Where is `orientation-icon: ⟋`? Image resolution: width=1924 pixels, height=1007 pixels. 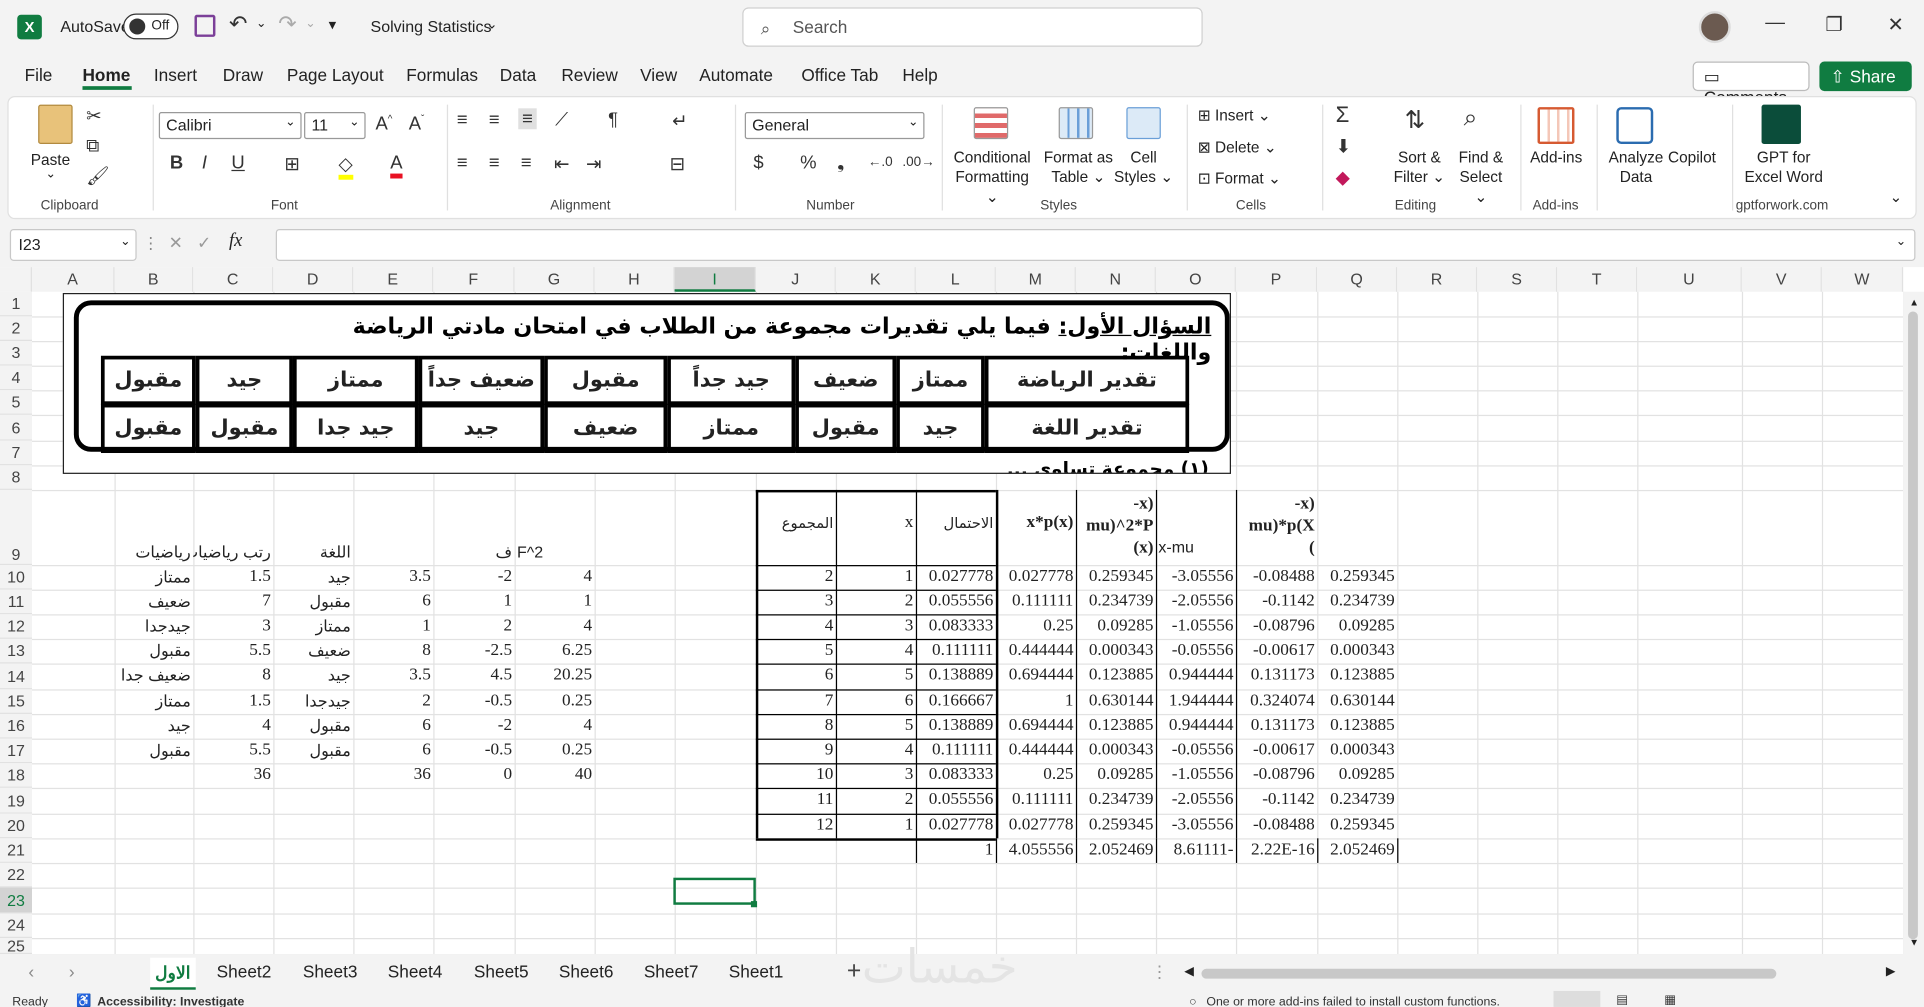 orientation-icon: ⟋ is located at coordinates (561, 120).